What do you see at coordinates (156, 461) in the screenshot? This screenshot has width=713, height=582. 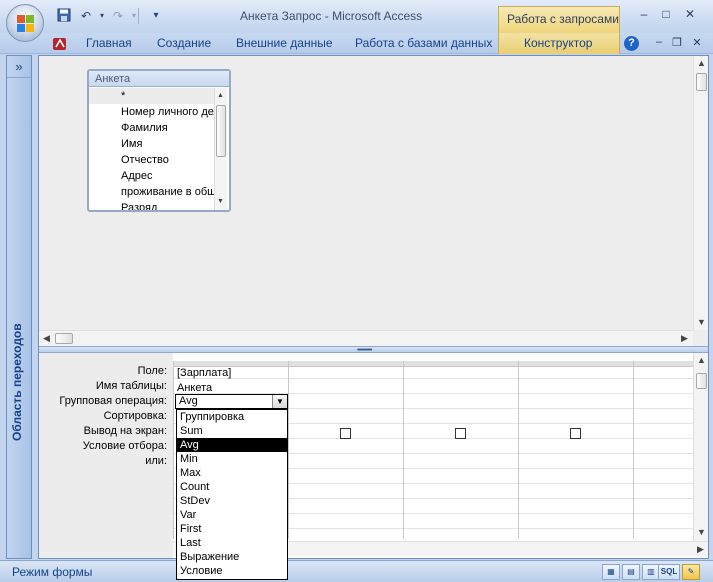 I see `row-label-or: или:` at bounding box center [156, 461].